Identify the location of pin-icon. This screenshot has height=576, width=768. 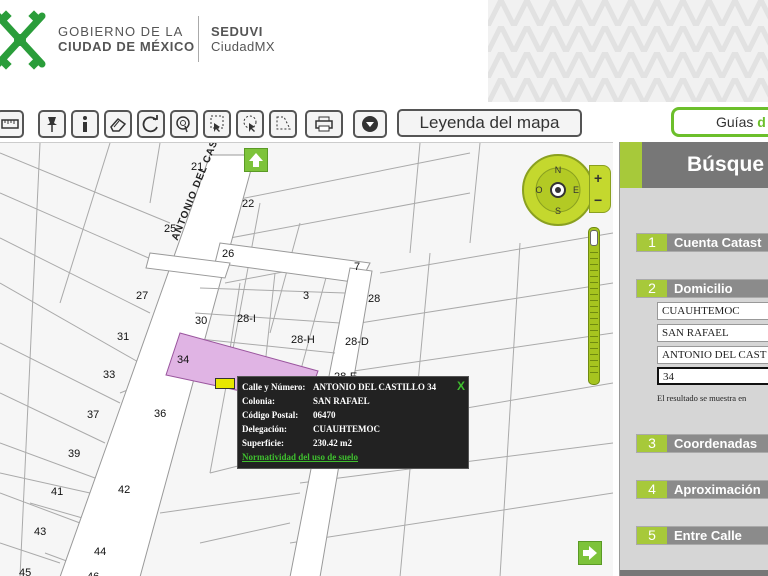
(52, 124).